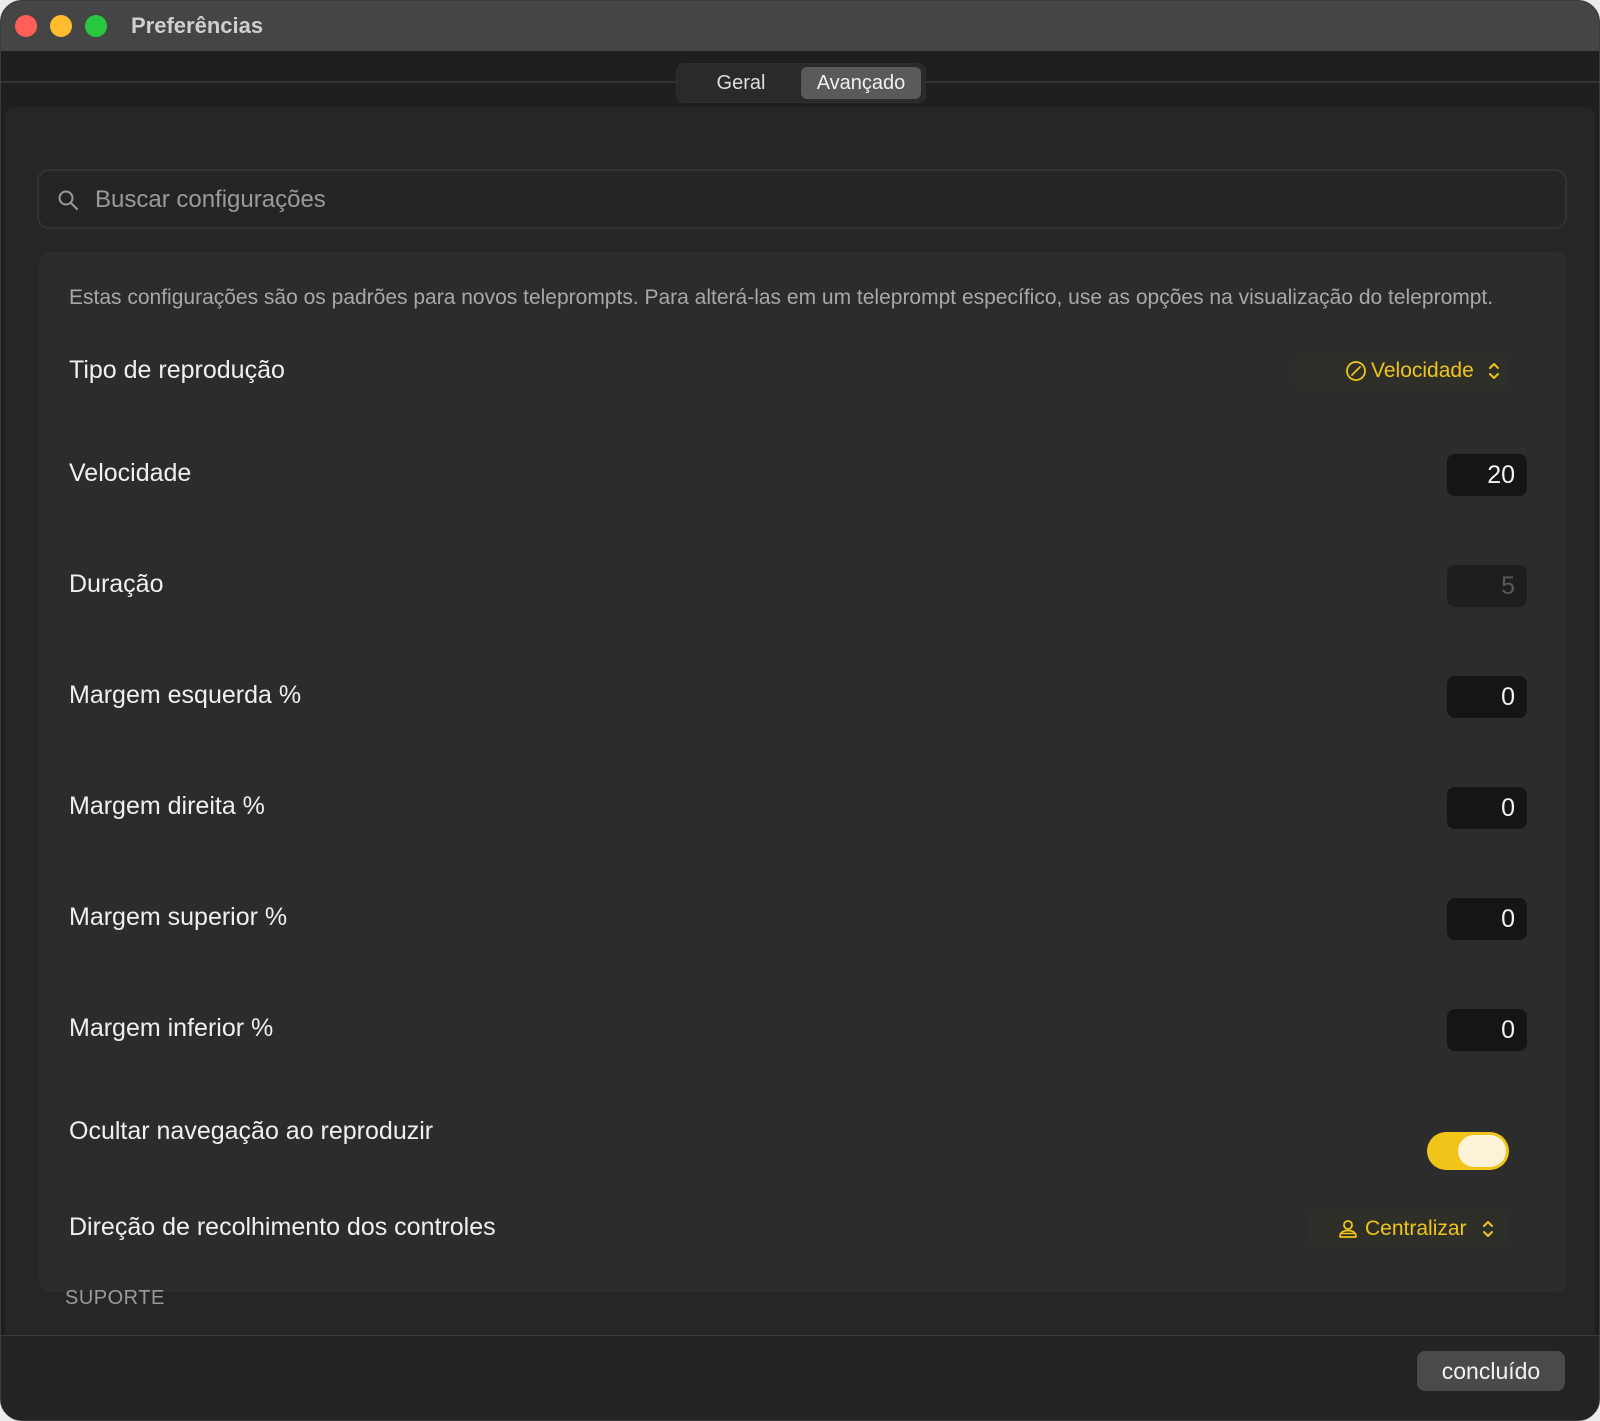 The image size is (1600, 1421). What do you see at coordinates (116, 584) in the screenshot?
I see `duration-label: Duração` at bounding box center [116, 584].